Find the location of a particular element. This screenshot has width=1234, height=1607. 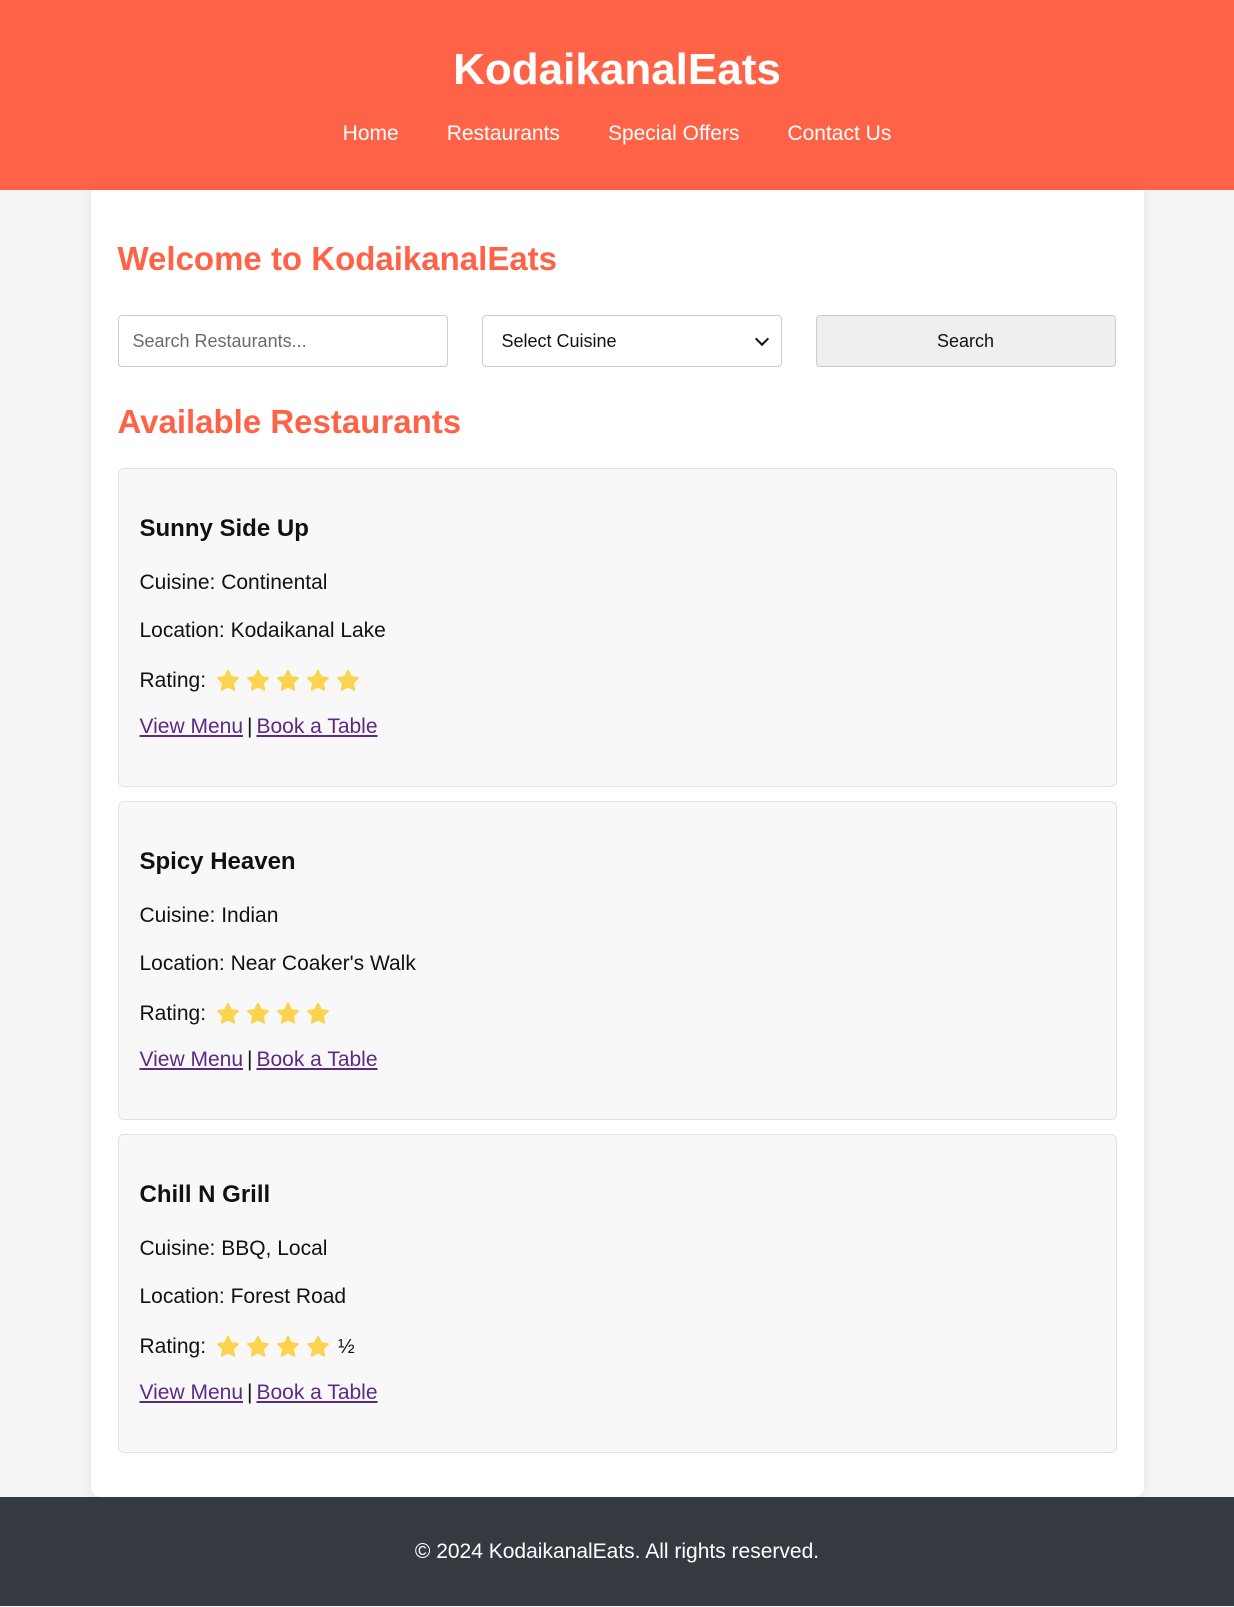

restaurant-cuisine: Cuisine: Indian is located at coordinates (209, 915).